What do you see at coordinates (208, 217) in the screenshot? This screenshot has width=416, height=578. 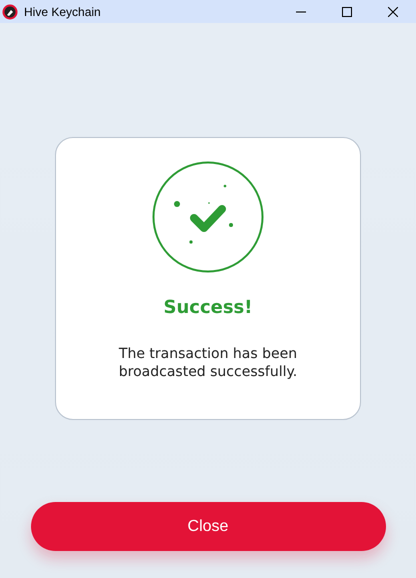 I see `success-check-icon` at bounding box center [208, 217].